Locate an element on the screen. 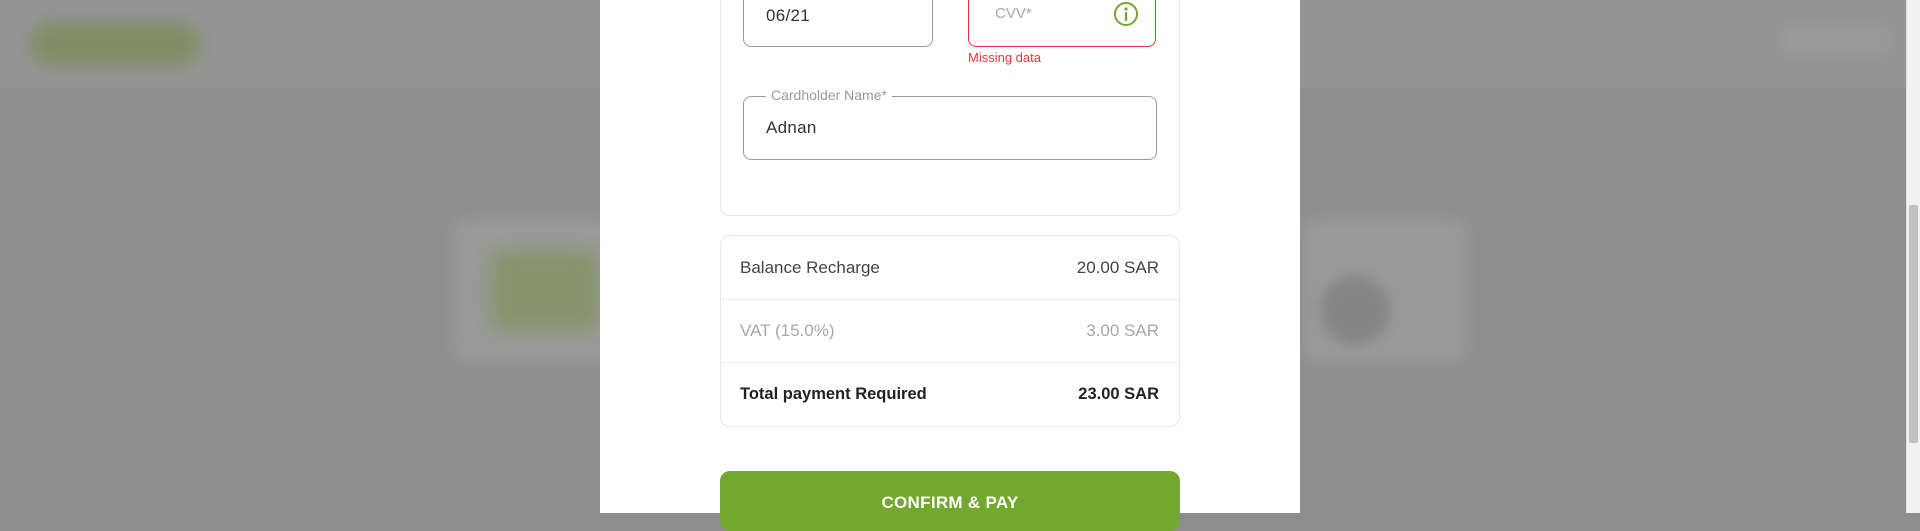  cardholder-name-label: Cardholder Name* is located at coordinates (829, 95).